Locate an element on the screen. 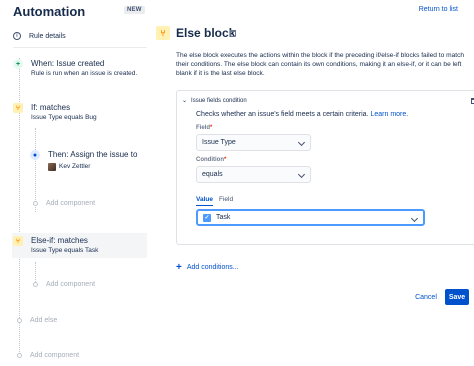 This screenshot has height=366, width=474. condition-select-value: equals is located at coordinates (212, 174).